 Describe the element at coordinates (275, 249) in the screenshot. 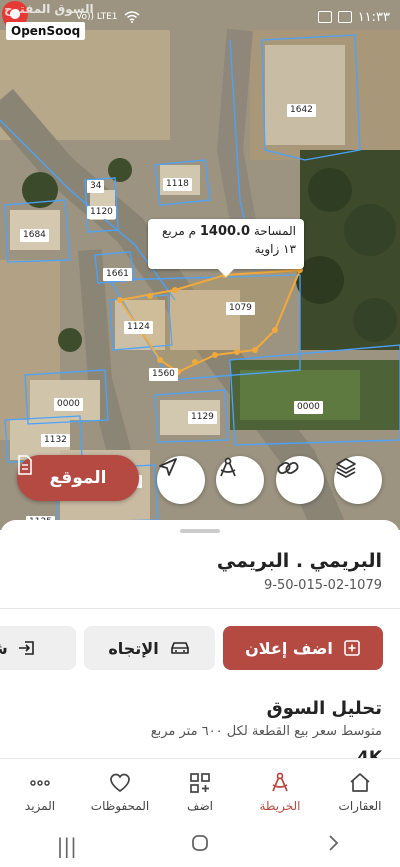

I see `corners-count: ١٣ زاوية` at that location.